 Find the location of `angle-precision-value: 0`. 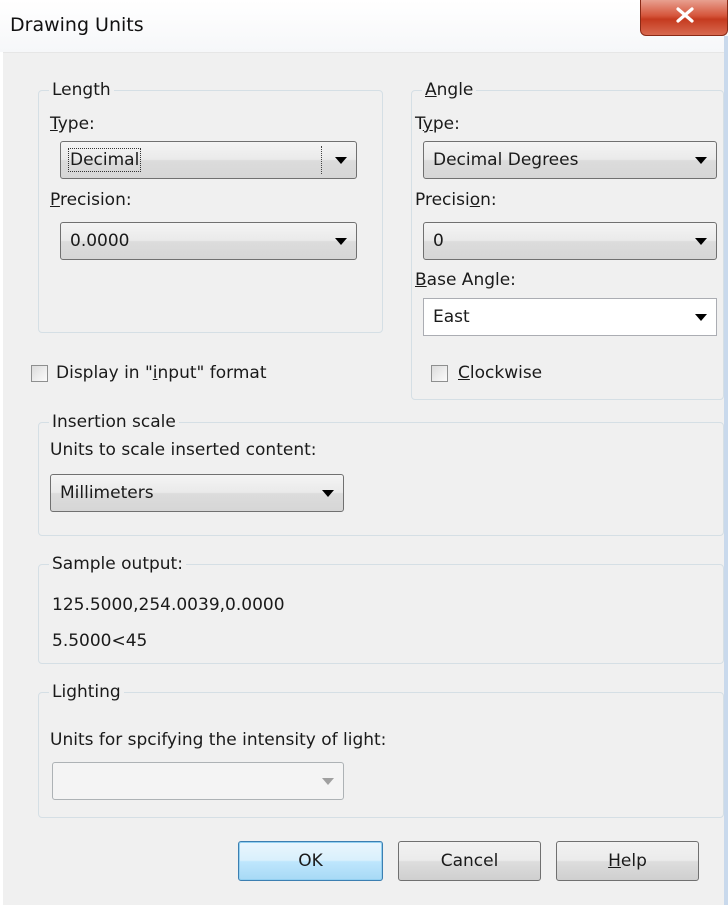

angle-precision-value: 0 is located at coordinates (438, 241).